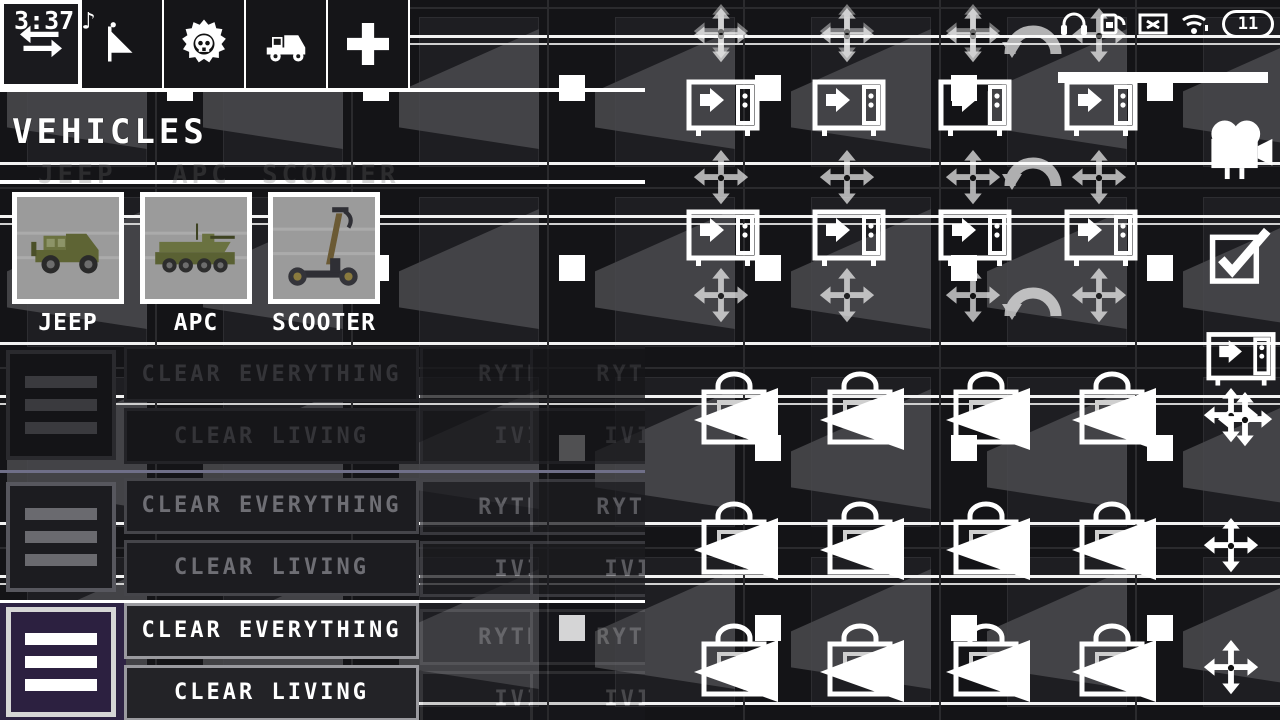 This screenshot has height=720, width=1280. Describe the element at coordinates (205, 44) in the screenshot. I see `zombie-gear-button` at that location.